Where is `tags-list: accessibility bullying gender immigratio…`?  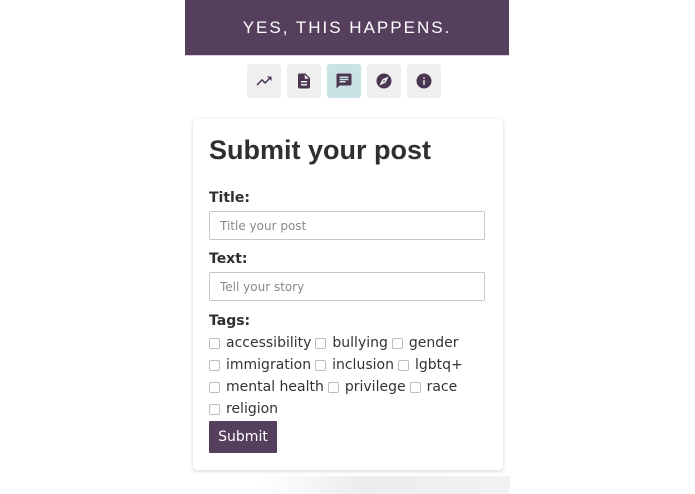
tags-list: accessibility bullying gender immigratio… is located at coordinates (351, 376).